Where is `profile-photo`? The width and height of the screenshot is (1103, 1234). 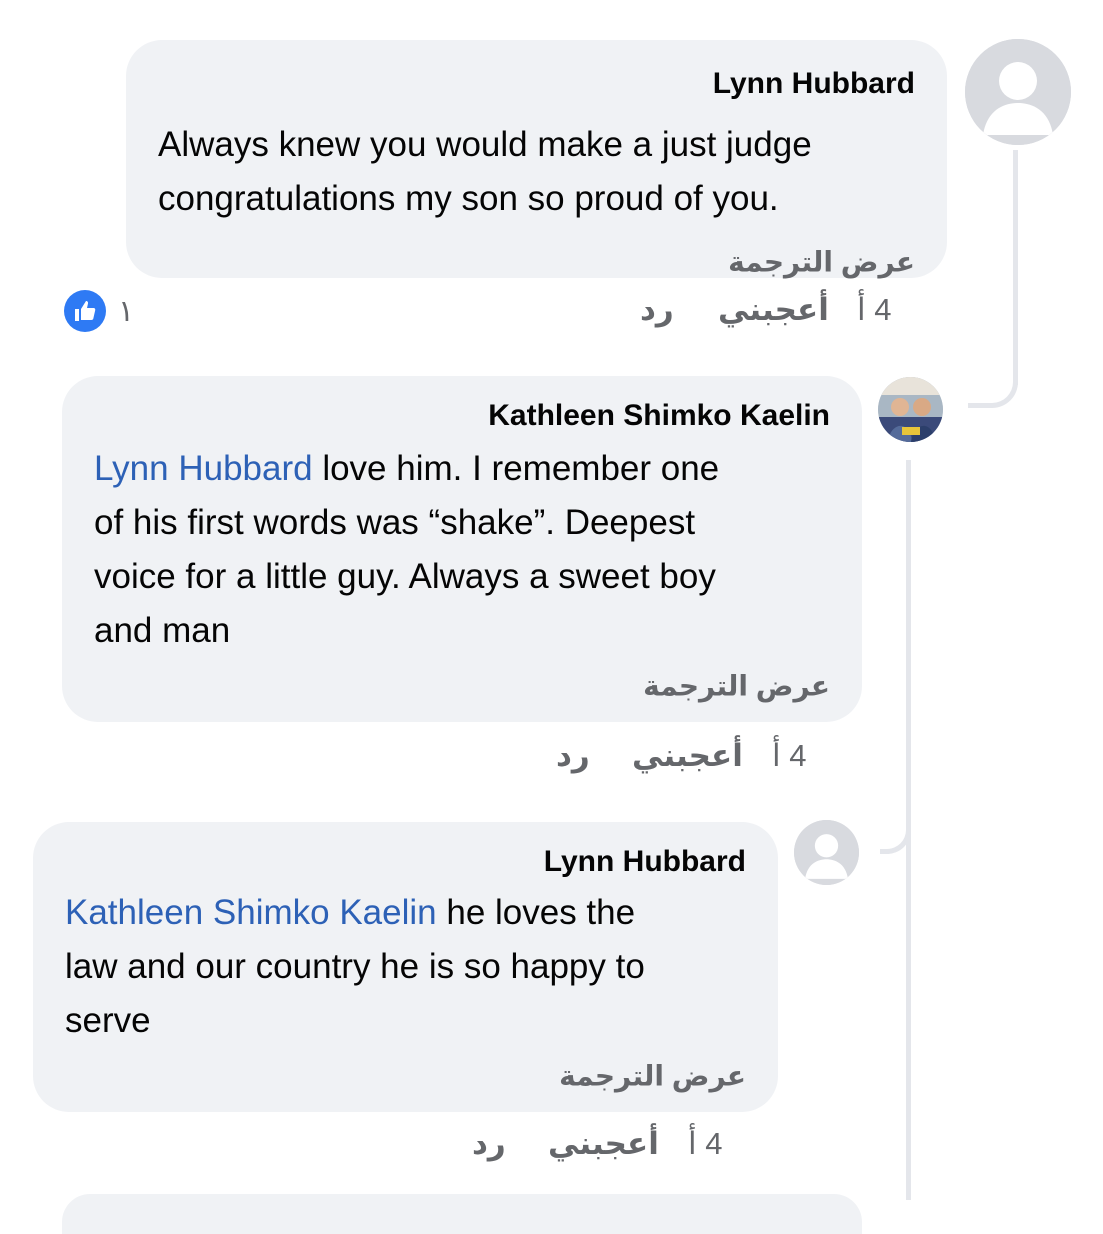
profile-photo is located at coordinates (910, 409).